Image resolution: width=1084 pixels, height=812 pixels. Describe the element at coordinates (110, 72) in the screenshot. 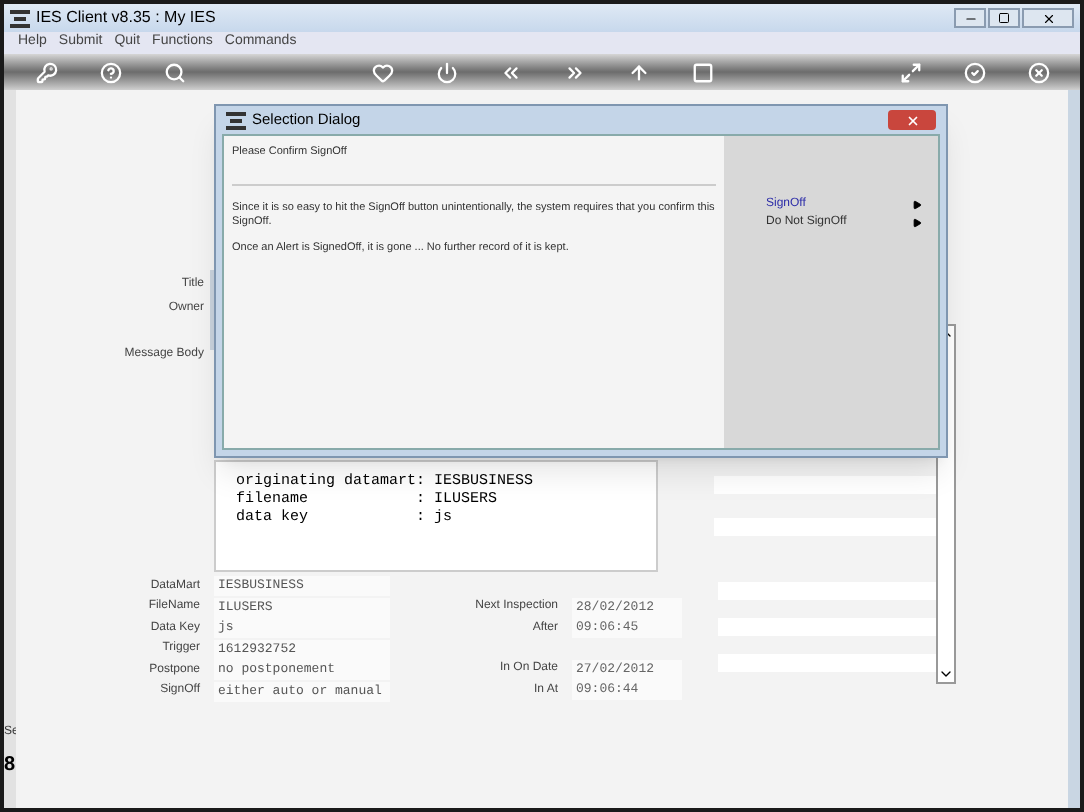

I see `help-icon` at that location.